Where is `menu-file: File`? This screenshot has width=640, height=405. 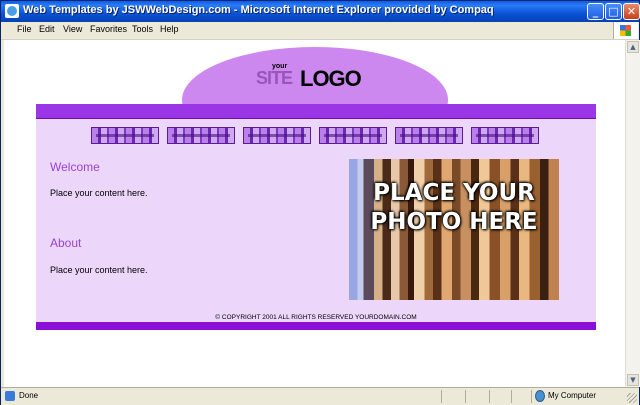 menu-file: File is located at coordinates (24, 29).